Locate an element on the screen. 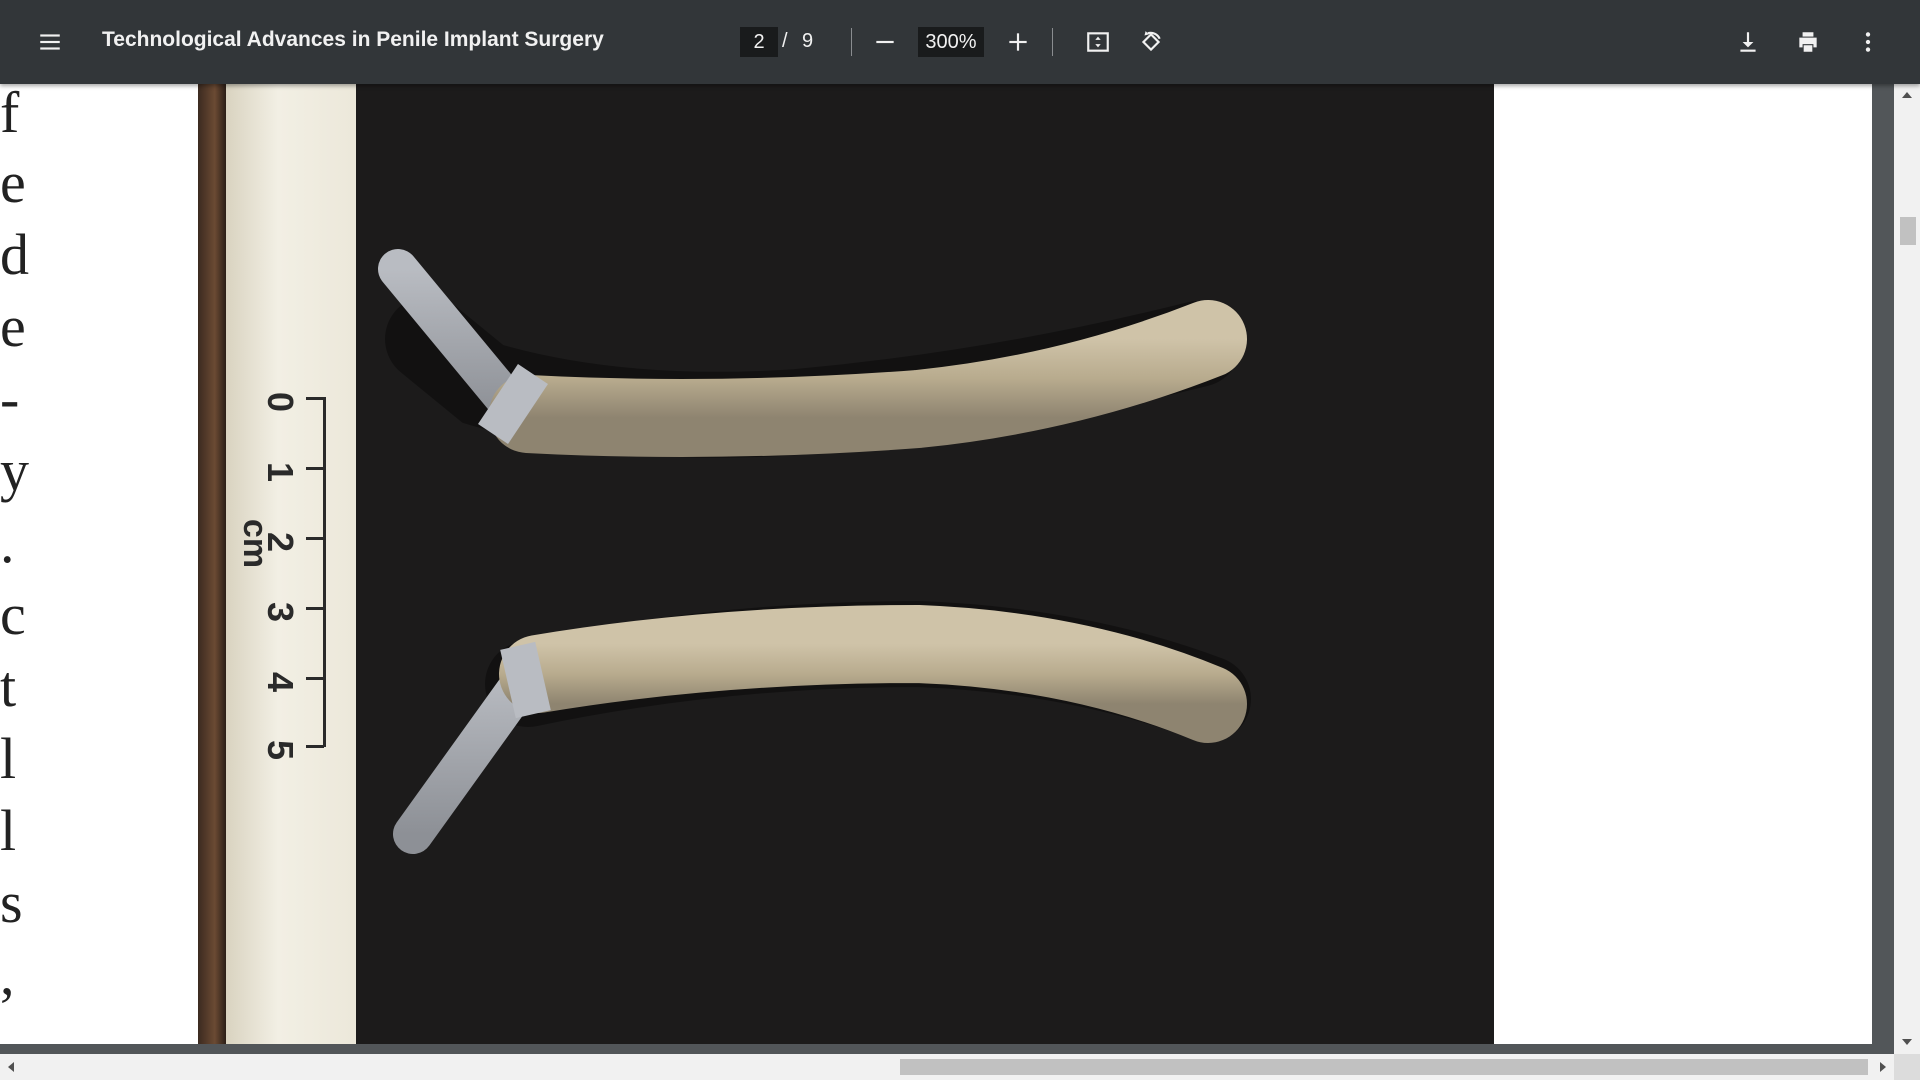  scroll-right-arrow-icon is located at coordinates (1883, 1067).